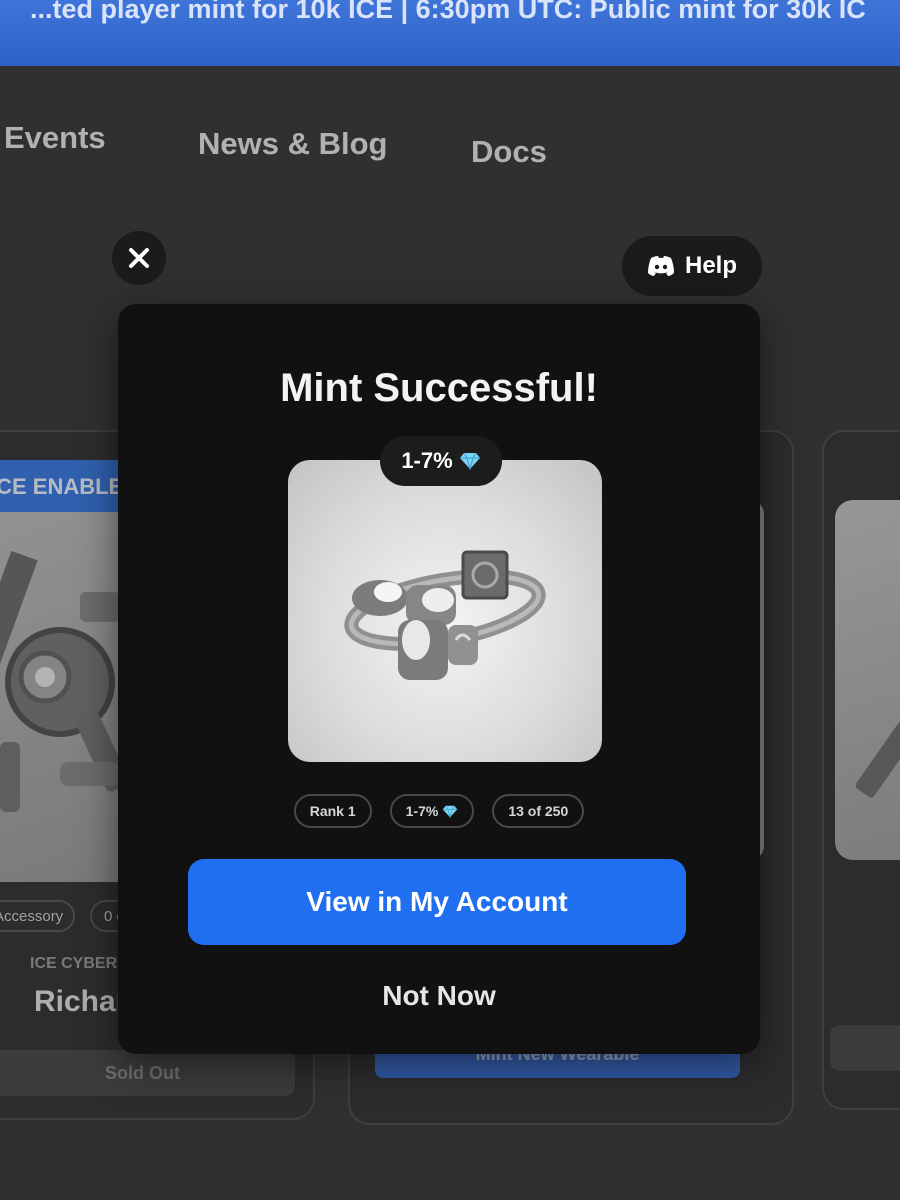 This screenshot has height=1200, width=900. I want to click on not-now-button: Not Now, so click(439, 996).